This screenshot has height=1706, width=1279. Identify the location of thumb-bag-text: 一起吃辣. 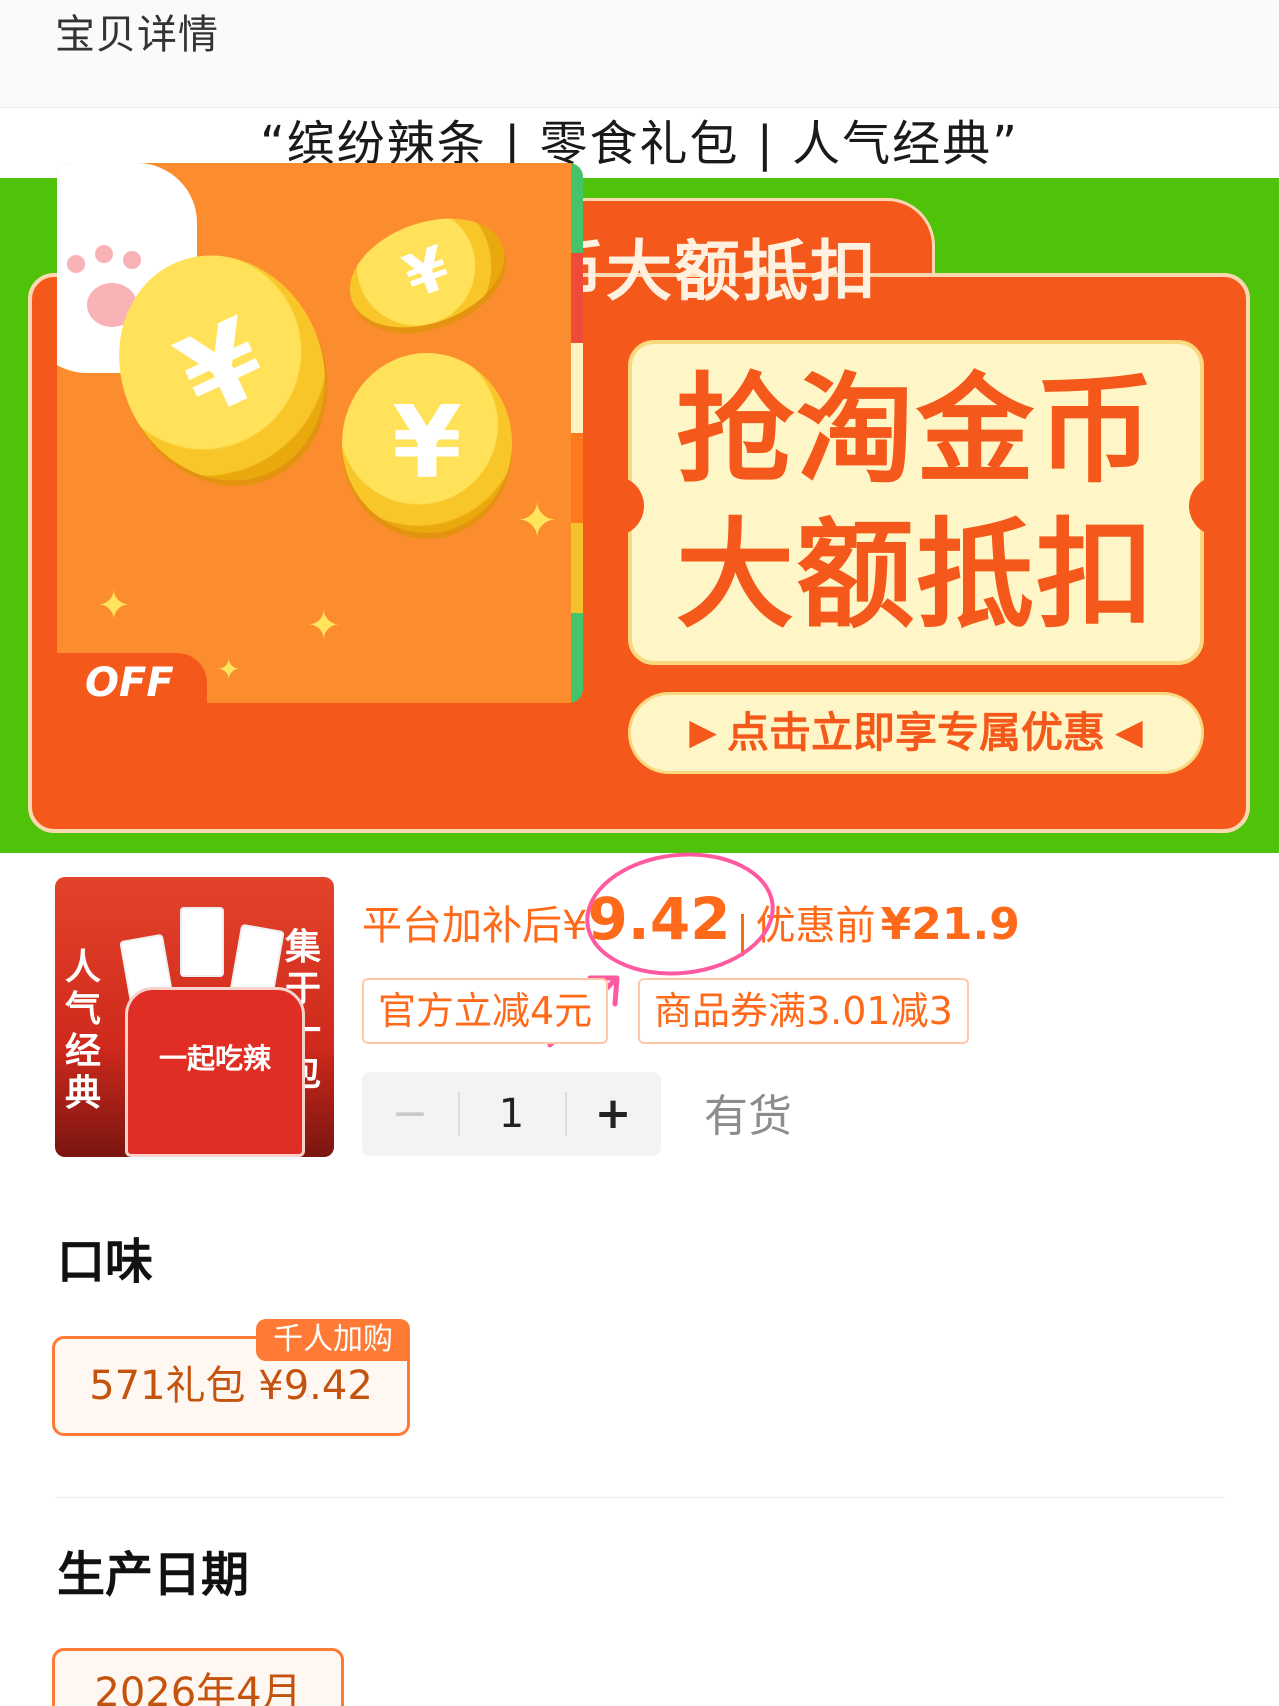
(214, 1058).